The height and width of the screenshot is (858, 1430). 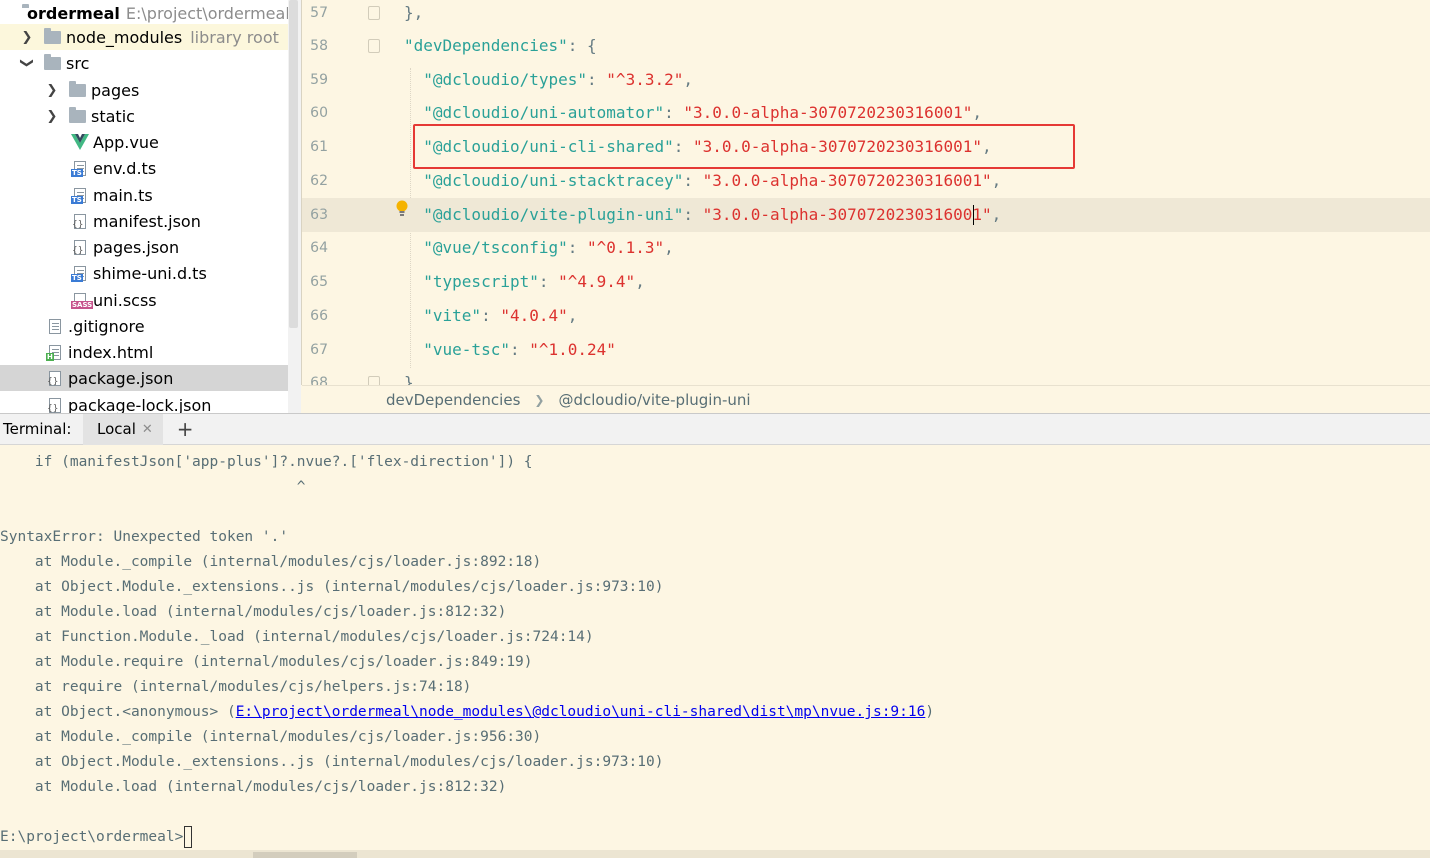 I want to click on line-number: 67, so click(x=319, y=350).